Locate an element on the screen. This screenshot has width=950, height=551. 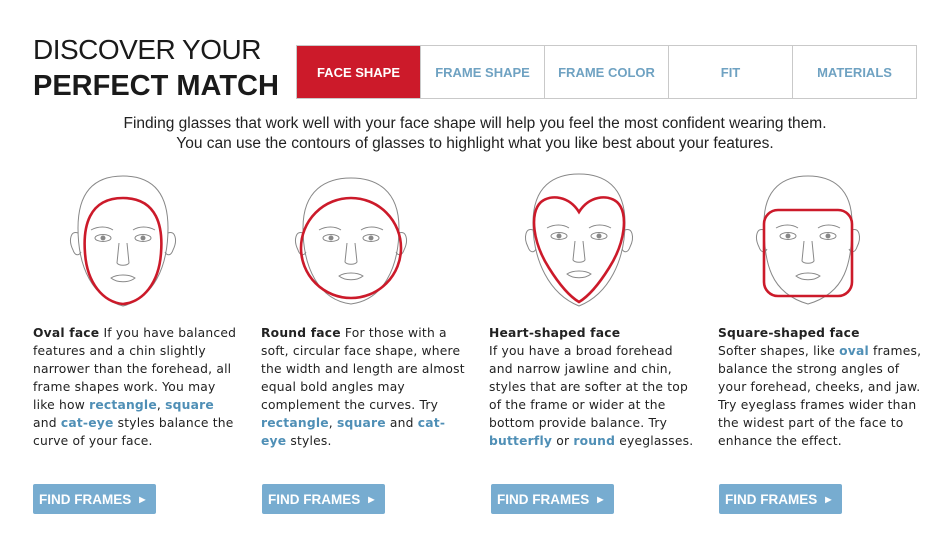
page-title-line2: PERFECT MATCH is located at coordinates (156, 86).